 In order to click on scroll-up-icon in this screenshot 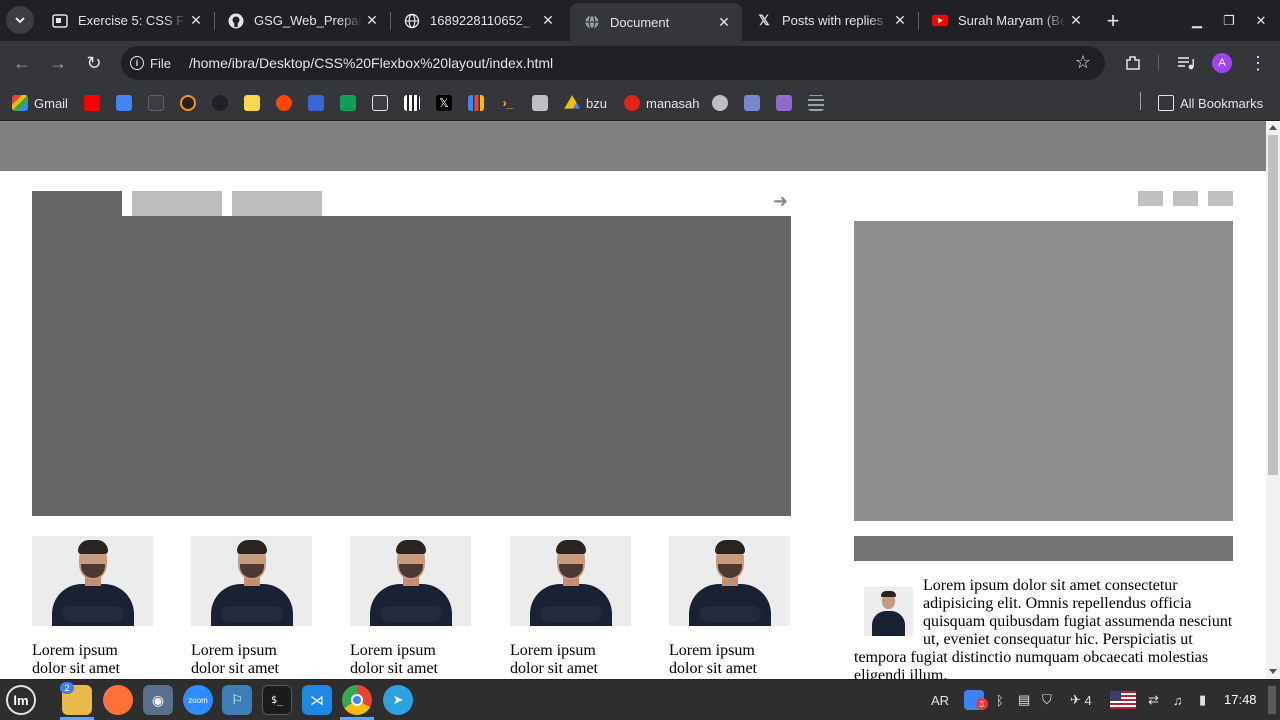, I will do `click(1273, 127)`.